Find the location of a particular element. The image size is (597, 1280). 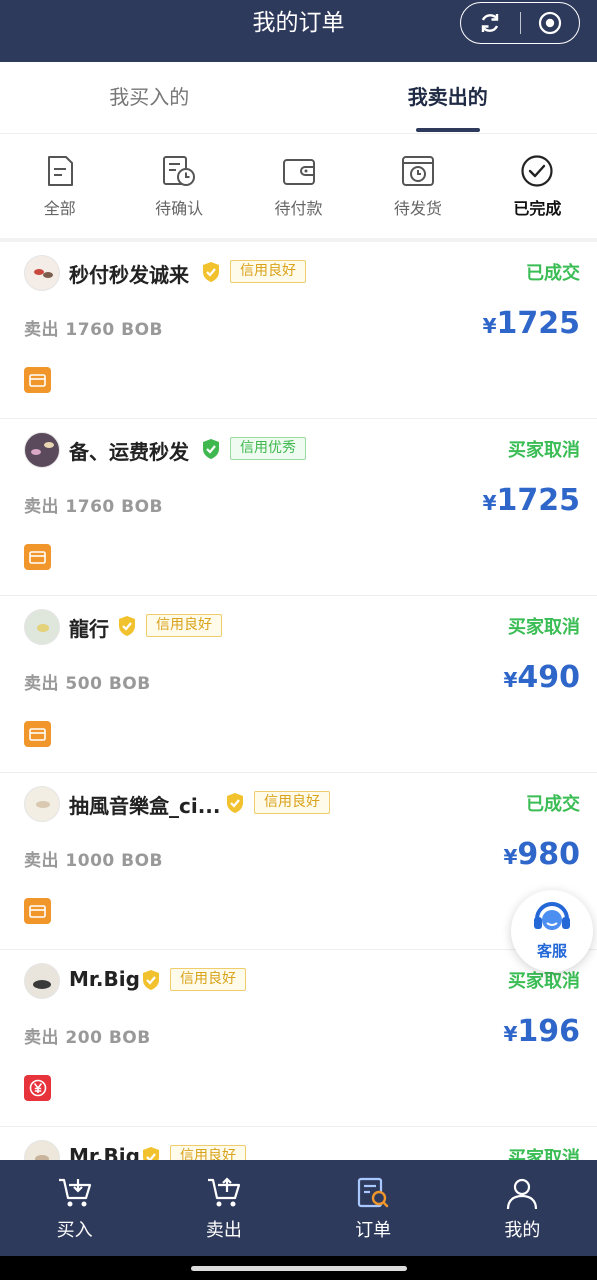

nav-profile: 我的 is located at coordinates (522, 1208).